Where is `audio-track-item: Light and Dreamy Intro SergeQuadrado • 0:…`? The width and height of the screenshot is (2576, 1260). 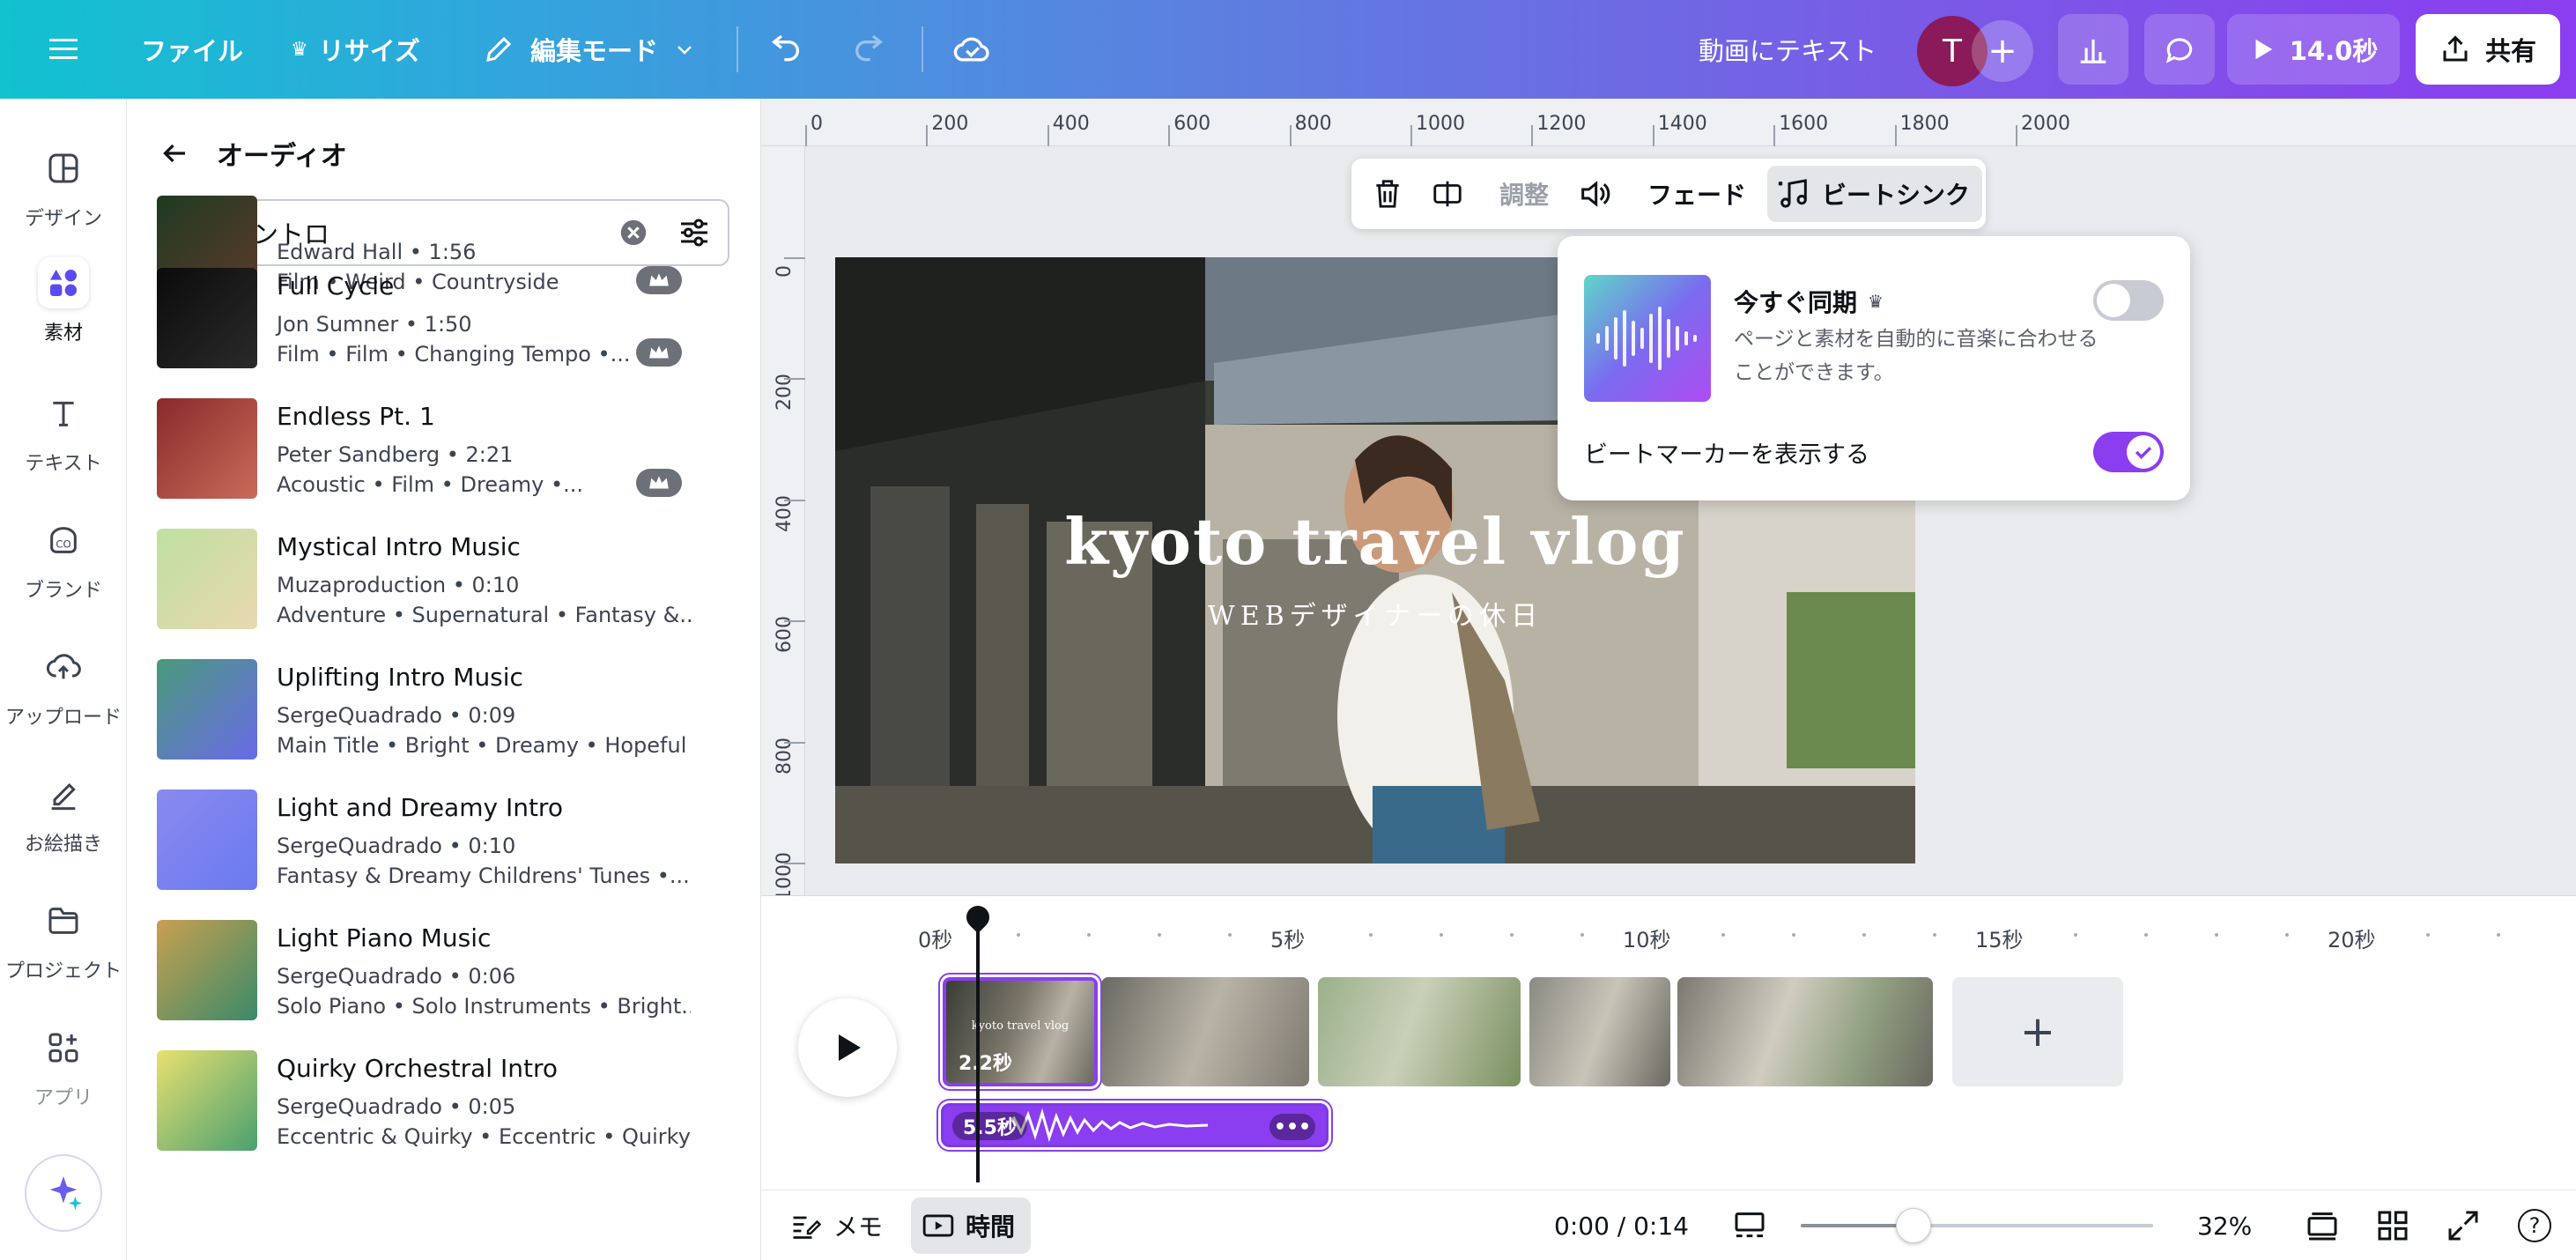
audio-track-item: Light and Dreamy Intro SergeQuadrado • 0:… is located at coordinates (430, 840).